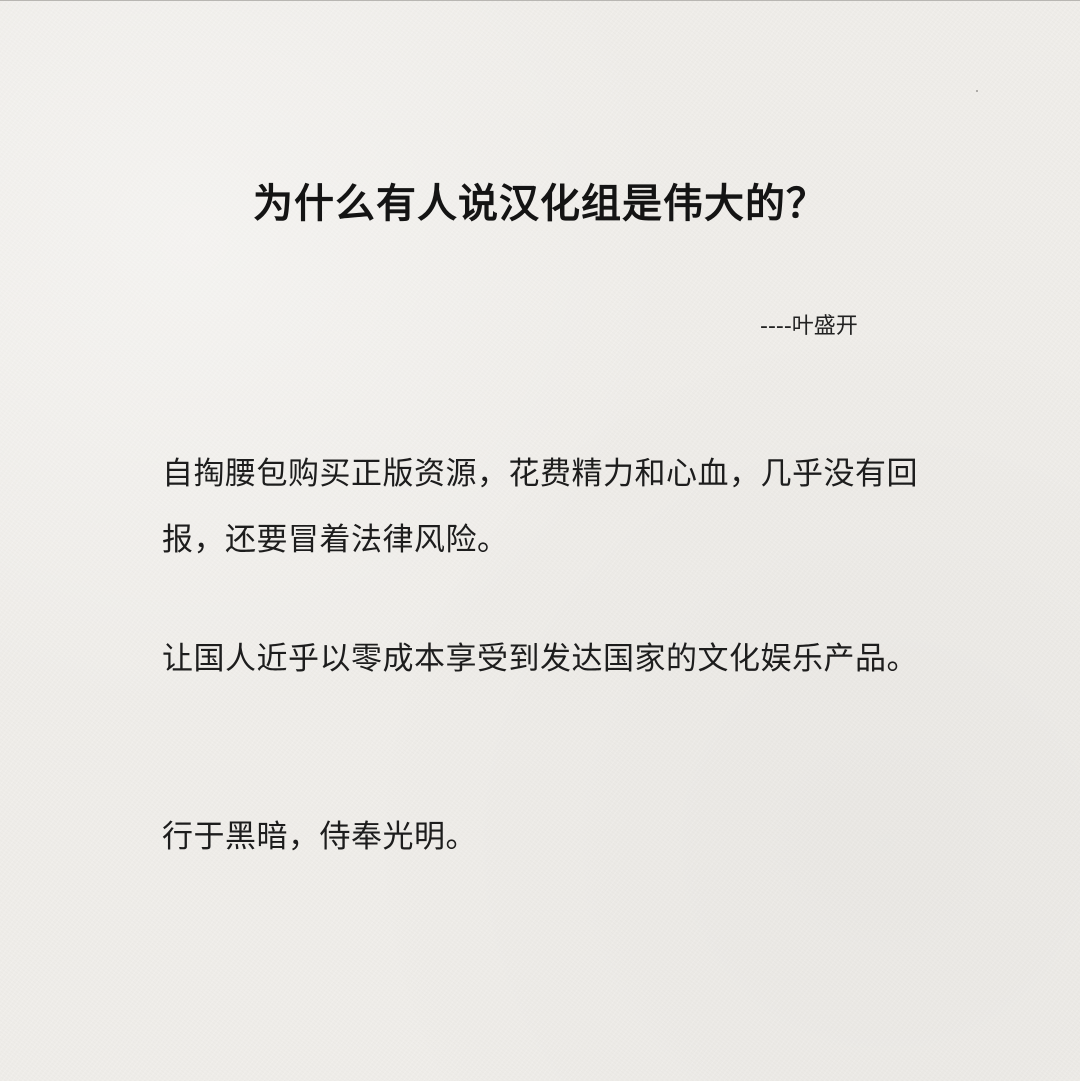 Image resolution: width=1080 pixels, height=1081 pixels. Describe the element at coordinates (540, 659) in the screenshot. I see `paragraph-2: 让国人近乎以零成本享受到发达国家的文化娱乐产品。` at that location.